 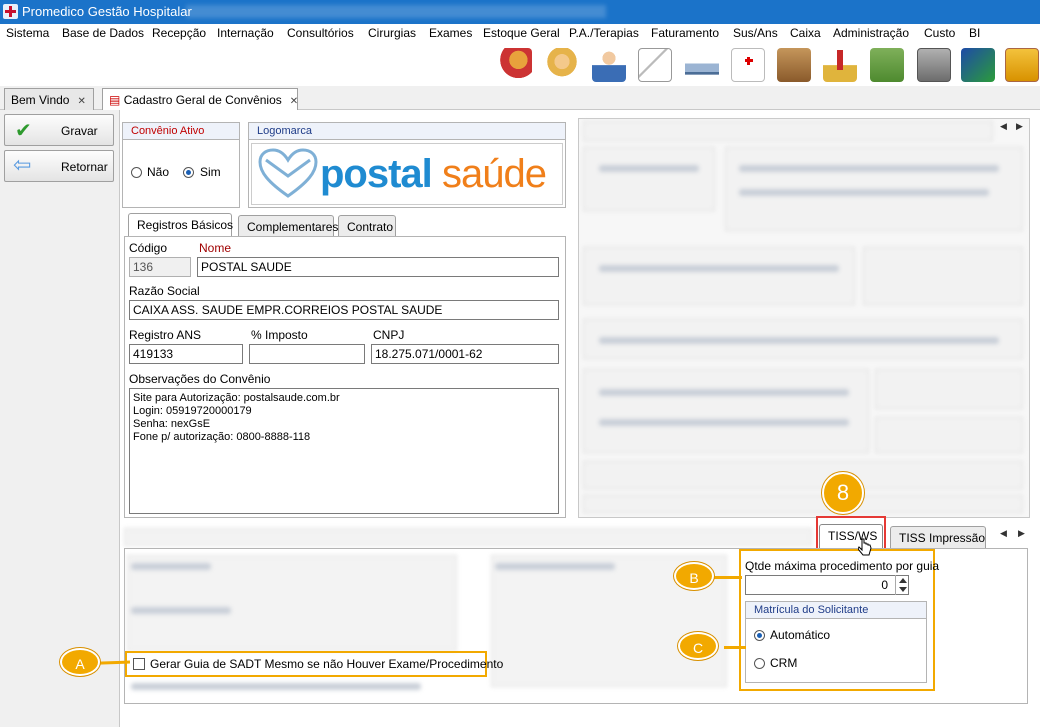 I want to click on document-icon: ▤, so click(x=115, y=100).